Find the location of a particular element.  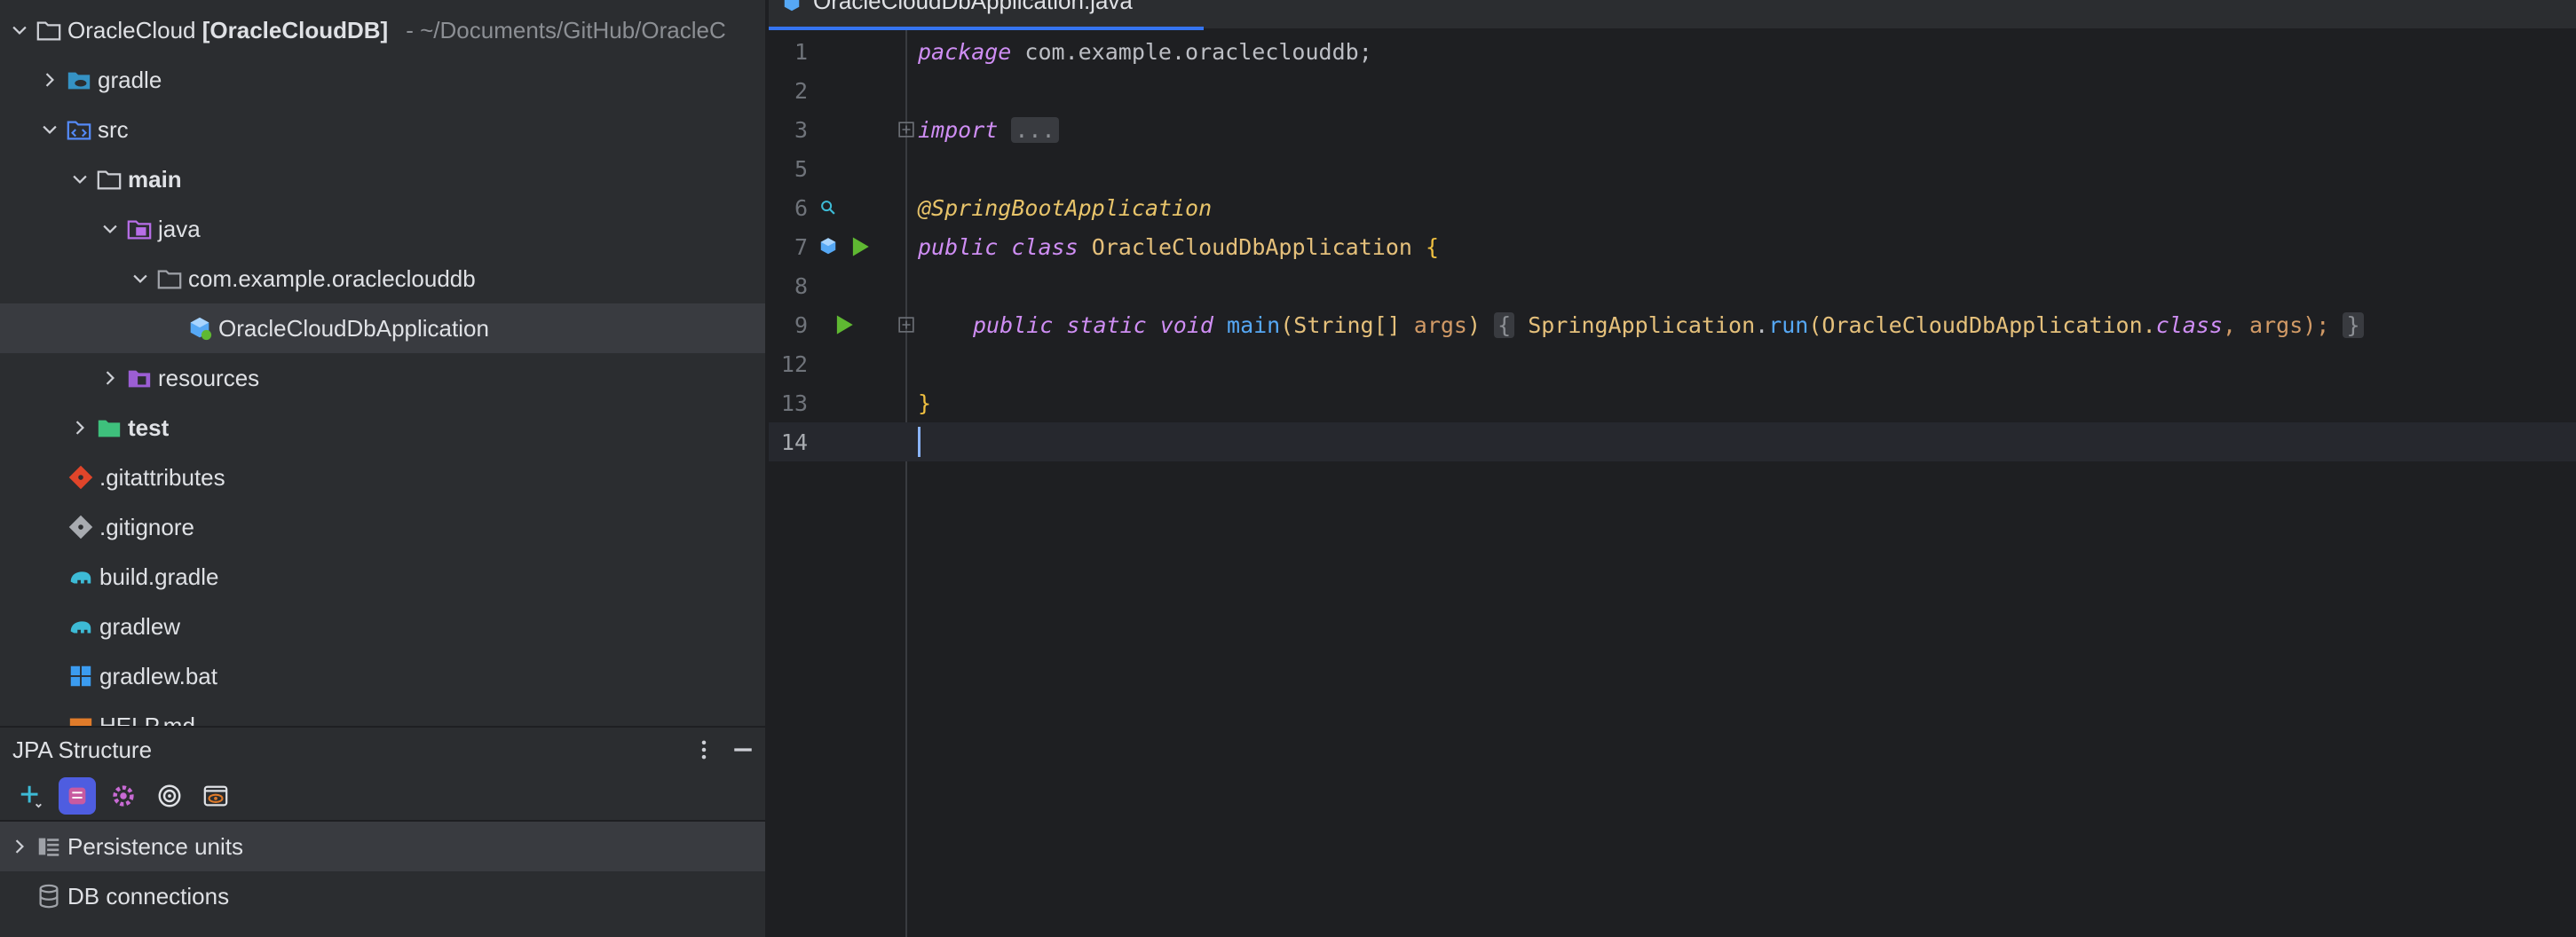

git-icon is located at coordinates (81, 477).